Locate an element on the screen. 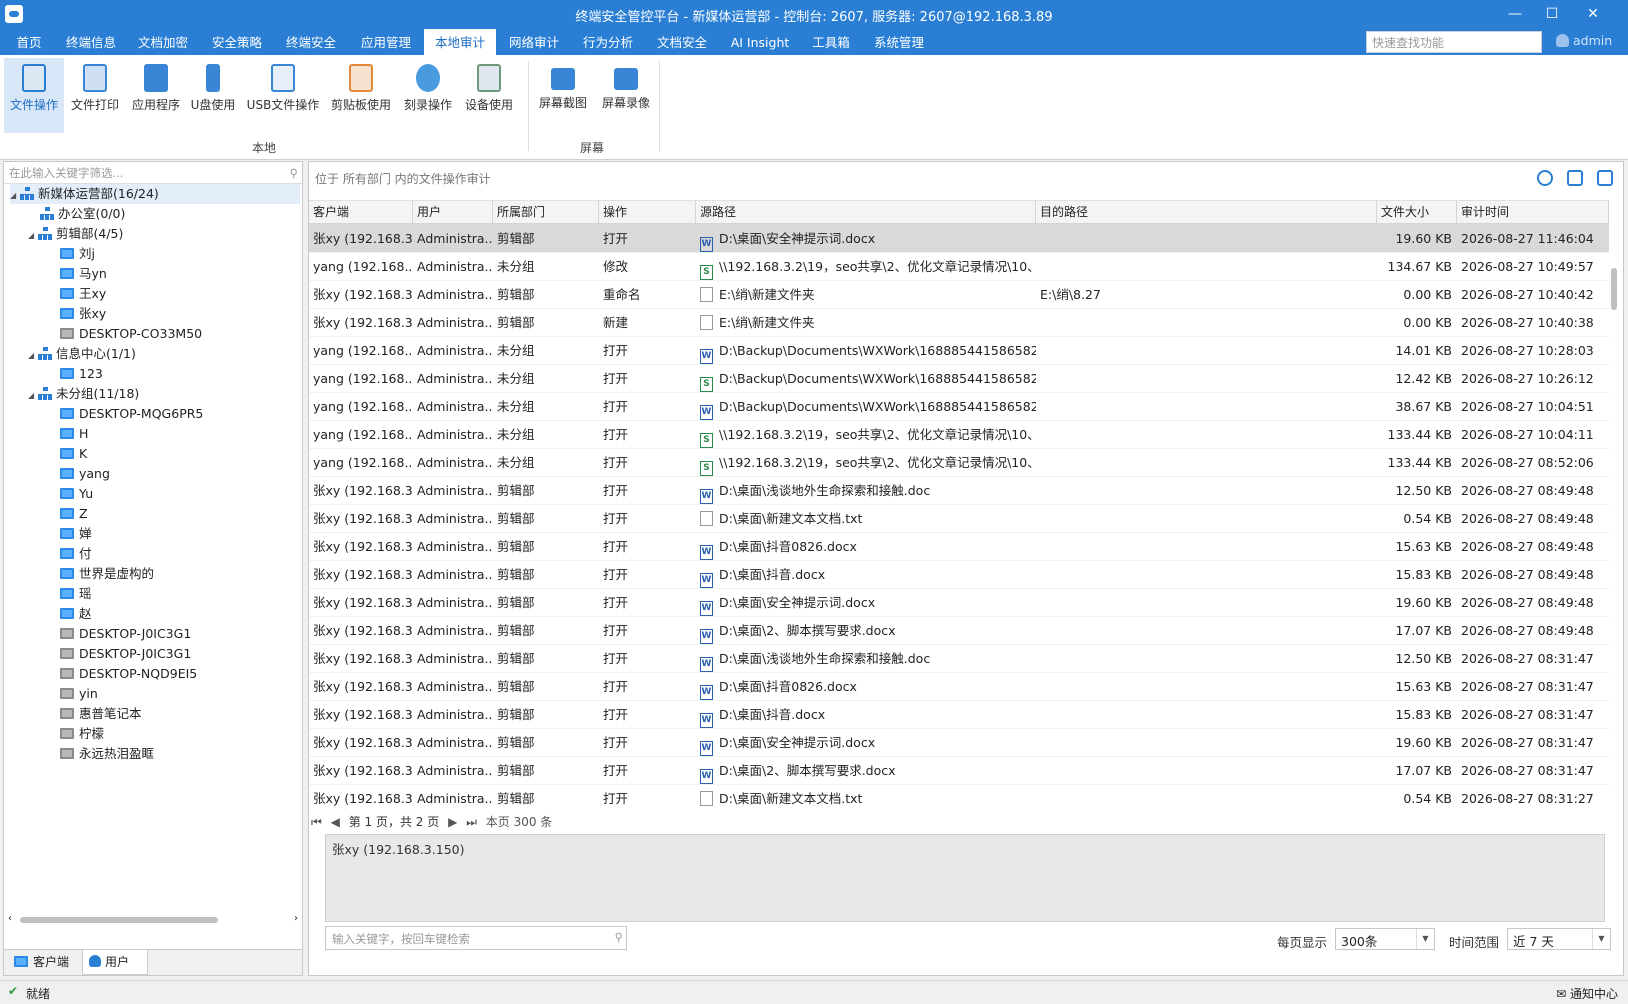  usb-drive-button: U盘使用 is located at coordinates (213, 95).